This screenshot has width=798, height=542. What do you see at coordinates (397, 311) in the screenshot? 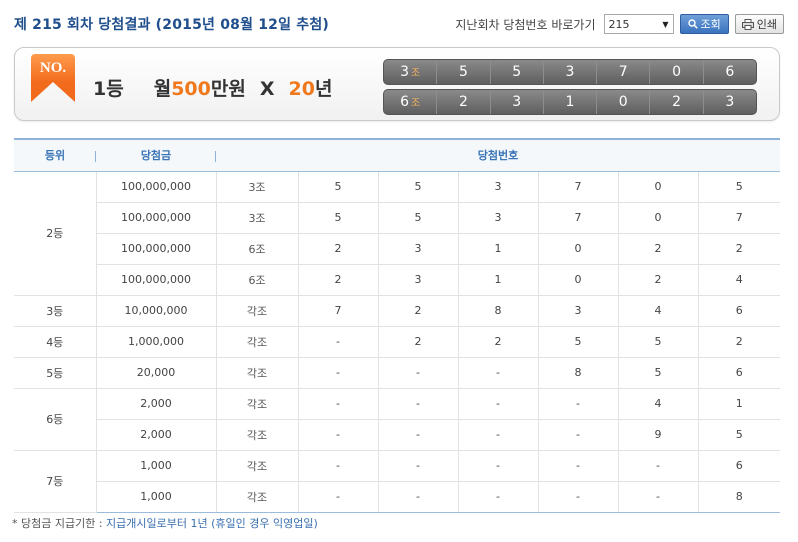
I see `table-row: 3등 10,000,000 각조 7 2 8 3 4 6` at bounding box center [397, 311].